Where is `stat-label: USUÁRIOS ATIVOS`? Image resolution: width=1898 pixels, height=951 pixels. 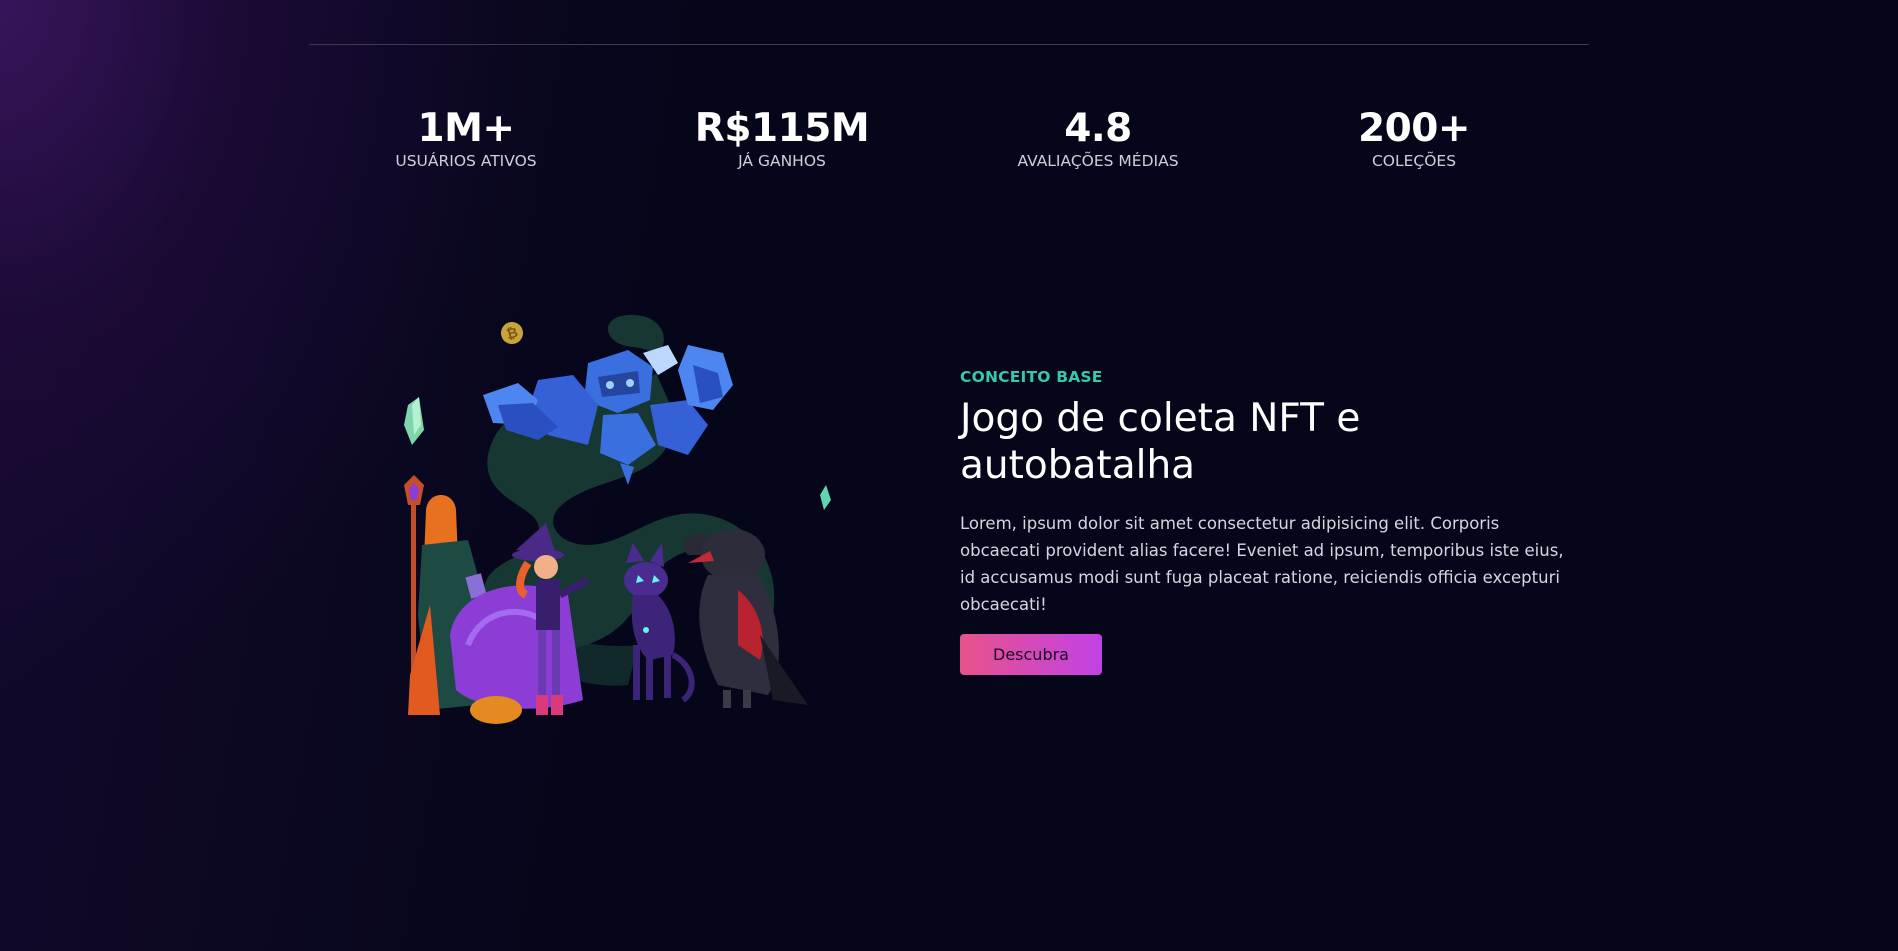 stat-label: USUÁRIOS ATIVOS is located at coordinates (466, 161).